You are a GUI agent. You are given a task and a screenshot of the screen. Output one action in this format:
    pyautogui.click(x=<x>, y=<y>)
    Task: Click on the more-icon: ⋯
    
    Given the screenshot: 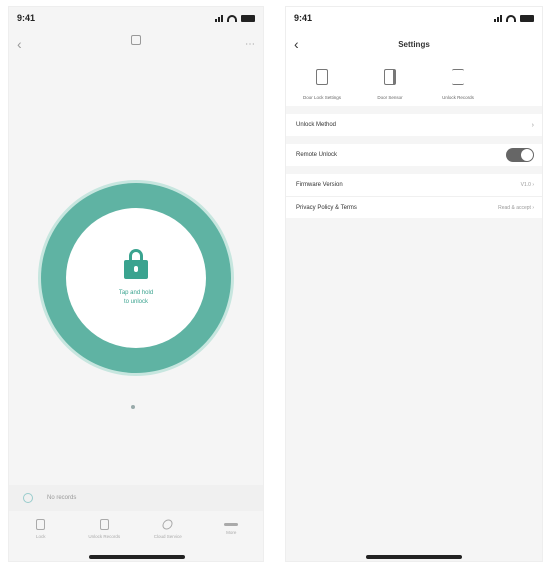 What is the action you would take?
    pyautogui.click(x=250, y=44)
    